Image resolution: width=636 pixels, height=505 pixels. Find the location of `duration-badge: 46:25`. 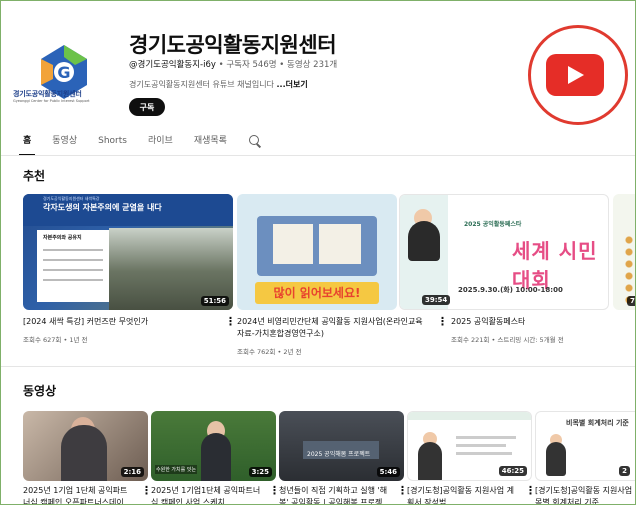

duration-badge: 46:25 is located at coordinates (512, 471).